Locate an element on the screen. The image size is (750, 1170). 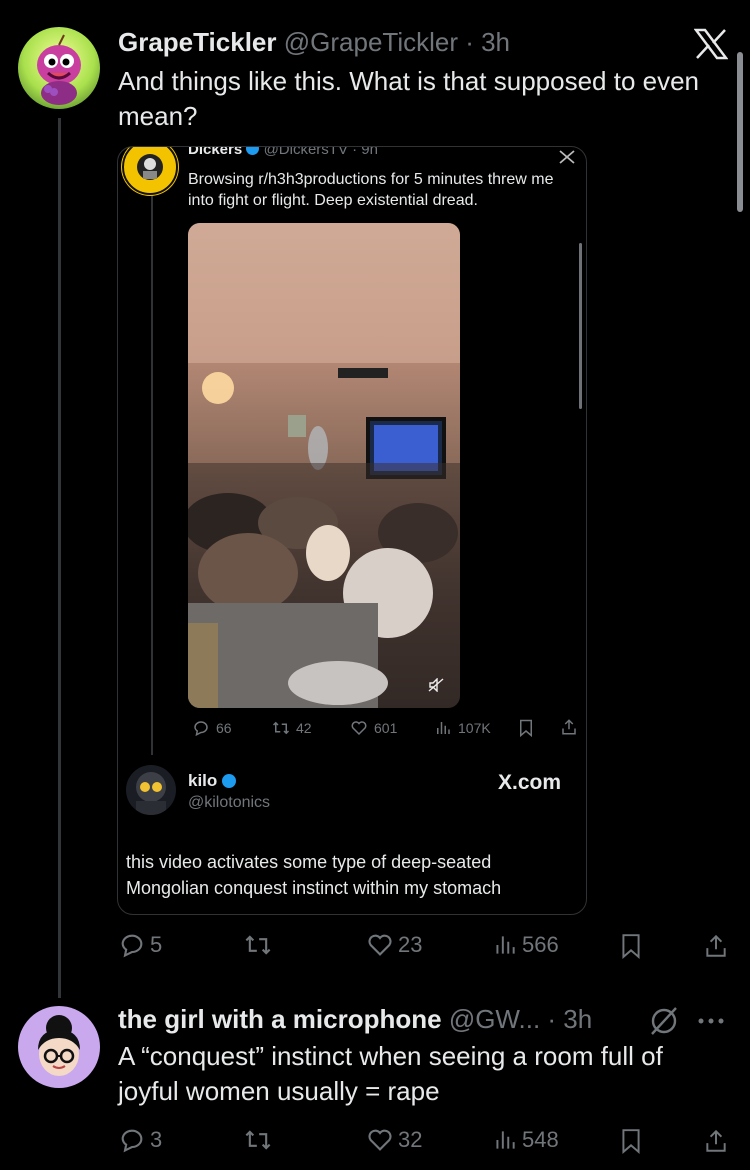
neighborhood-watch-logo-icon is located at coordinates (150, 171).